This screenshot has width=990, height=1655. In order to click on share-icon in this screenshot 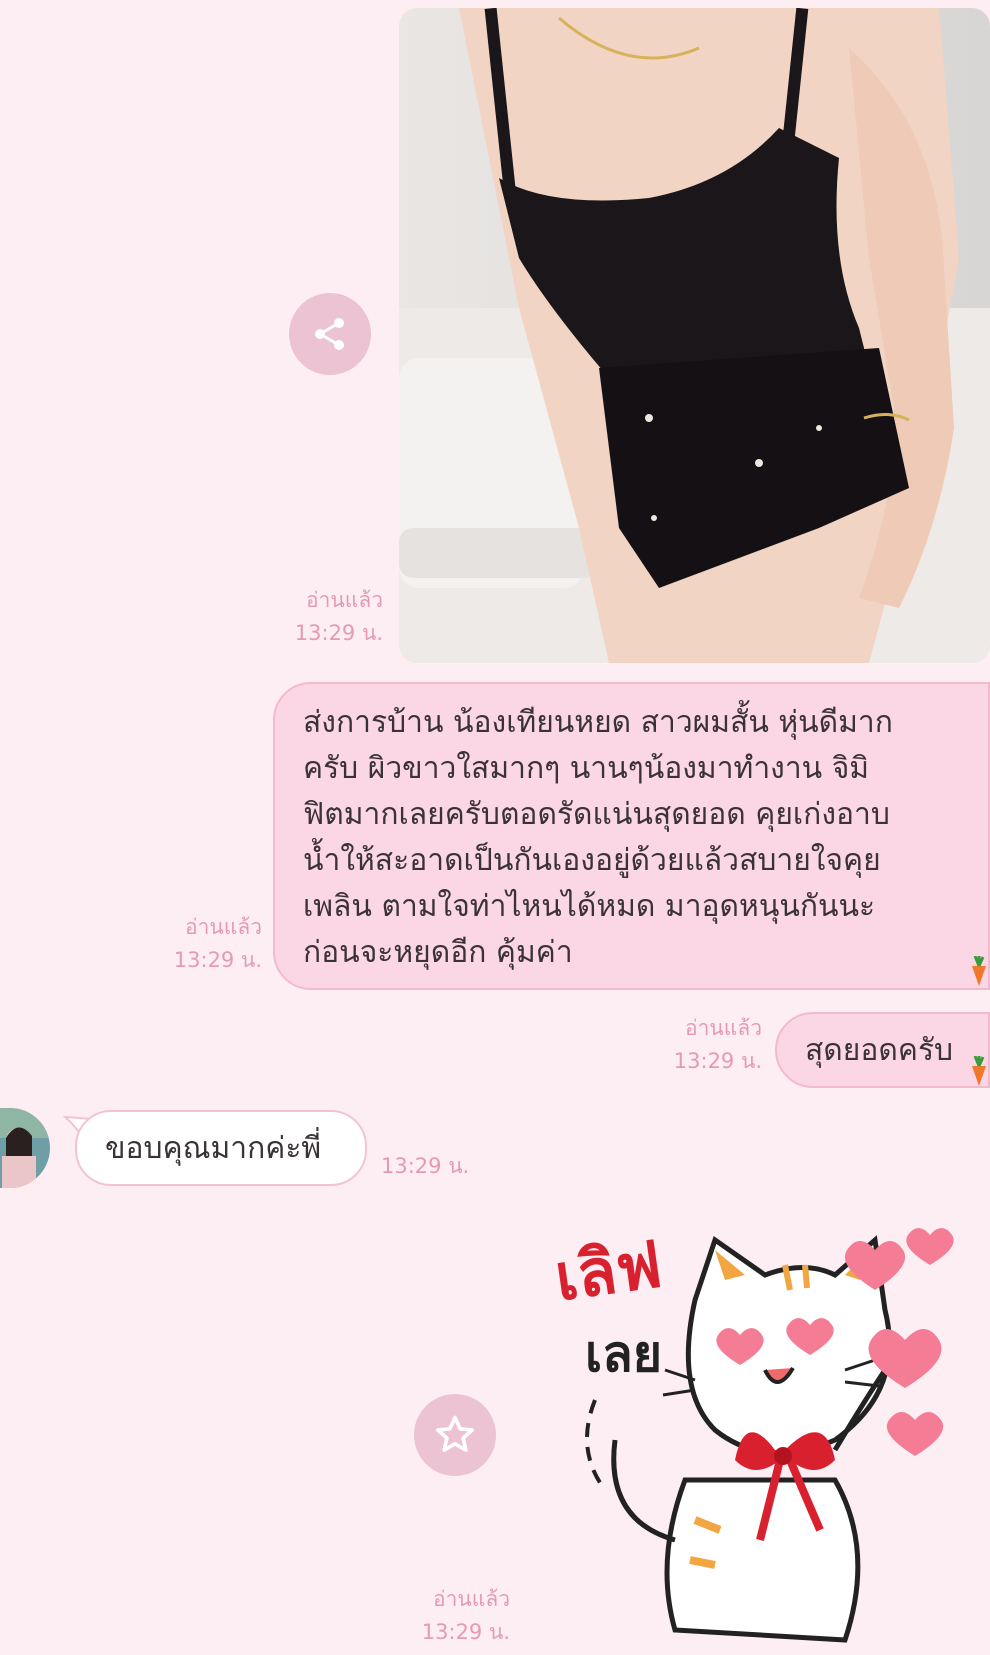, I will do `click(329, 334)`.